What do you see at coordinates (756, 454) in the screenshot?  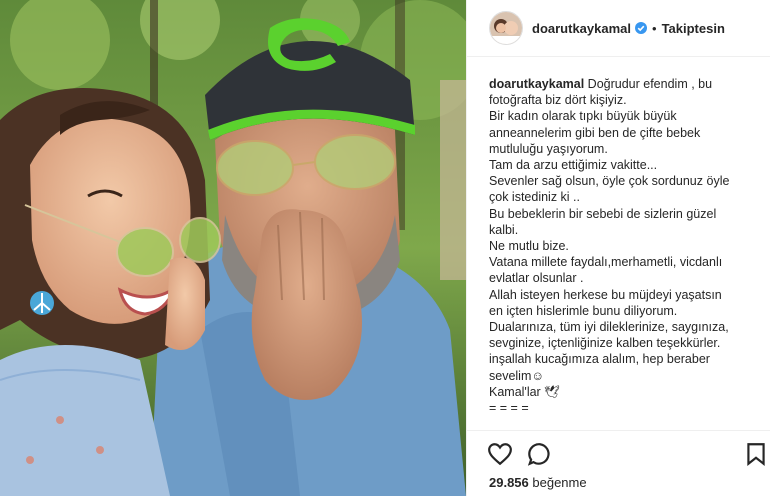 I see `bookmark-icon` at bounding box center [756, 454].